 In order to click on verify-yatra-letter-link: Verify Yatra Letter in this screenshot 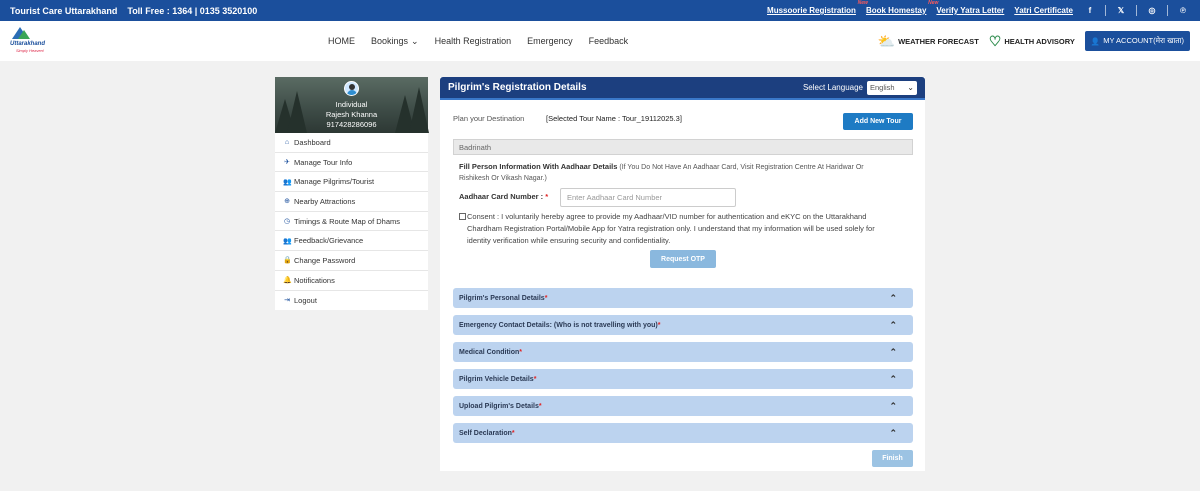, I will do `click(970, 10)`.